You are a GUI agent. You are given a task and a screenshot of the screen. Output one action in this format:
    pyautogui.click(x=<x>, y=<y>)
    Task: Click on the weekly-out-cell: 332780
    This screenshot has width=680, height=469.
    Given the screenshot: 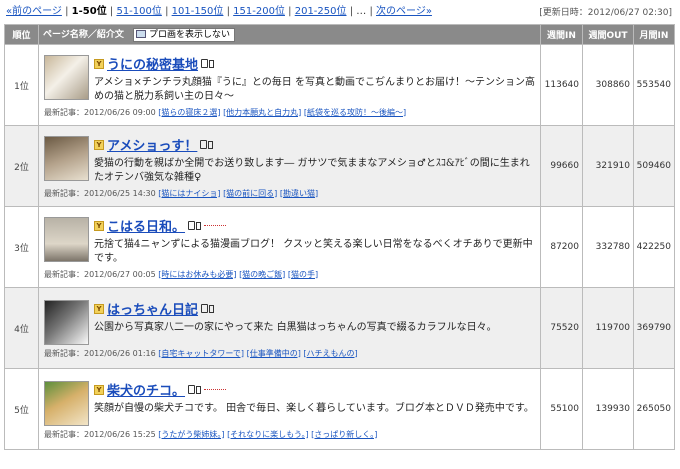 What is the action you would take?
    pyautogui.click(x=608, y=247)
    